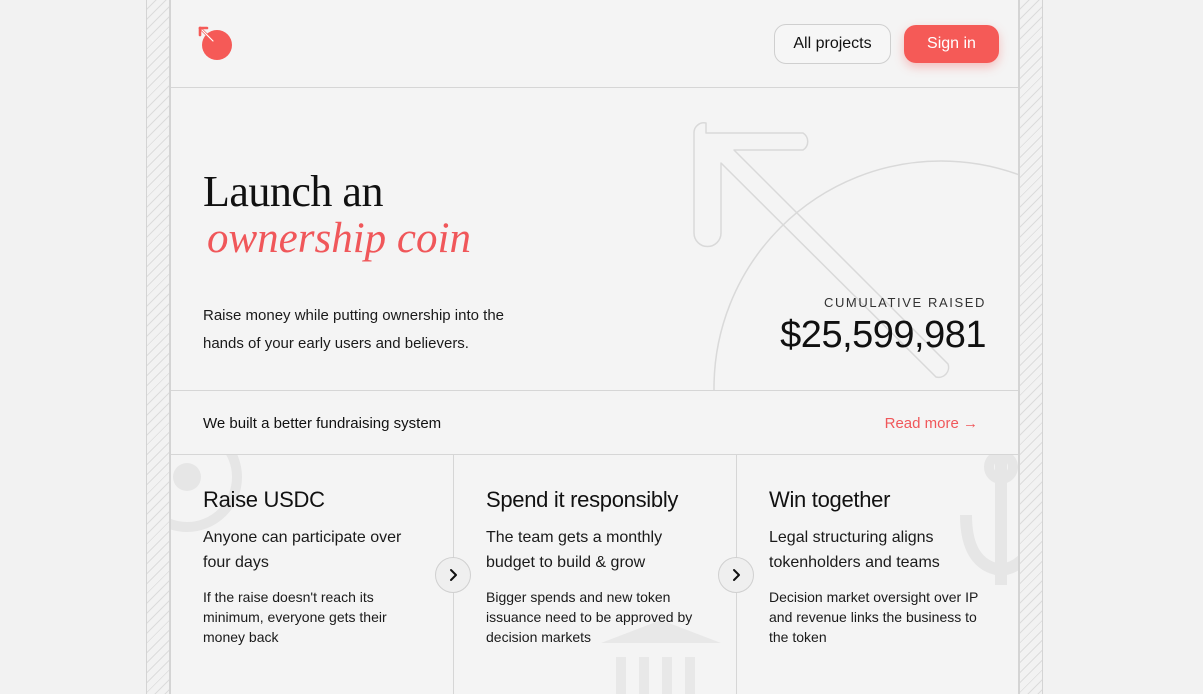 The width and height of the screenshot is (1203, 694). Describe the element at coordinates (830, 499) in the screenshot. I see `feature-title: Win together` at that location.